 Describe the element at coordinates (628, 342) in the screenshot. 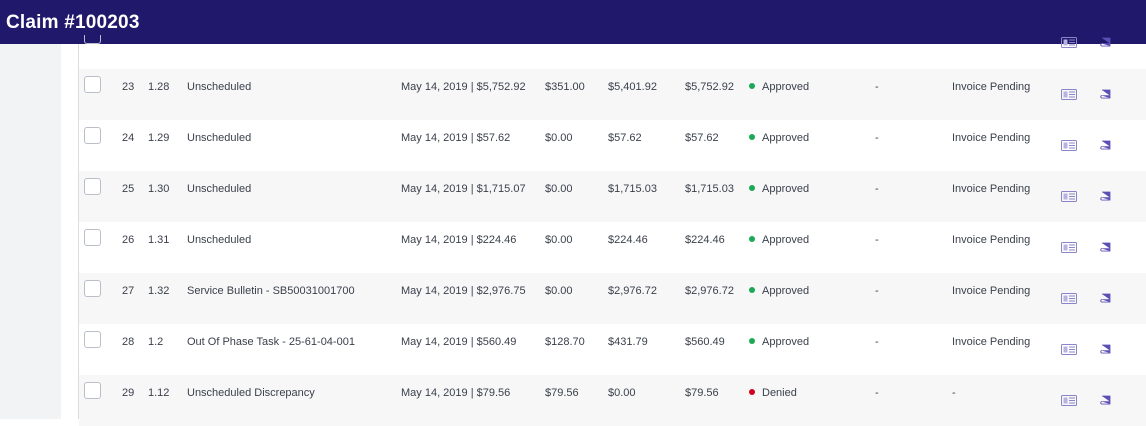

I see `amount-cell: $431.79` at that location.